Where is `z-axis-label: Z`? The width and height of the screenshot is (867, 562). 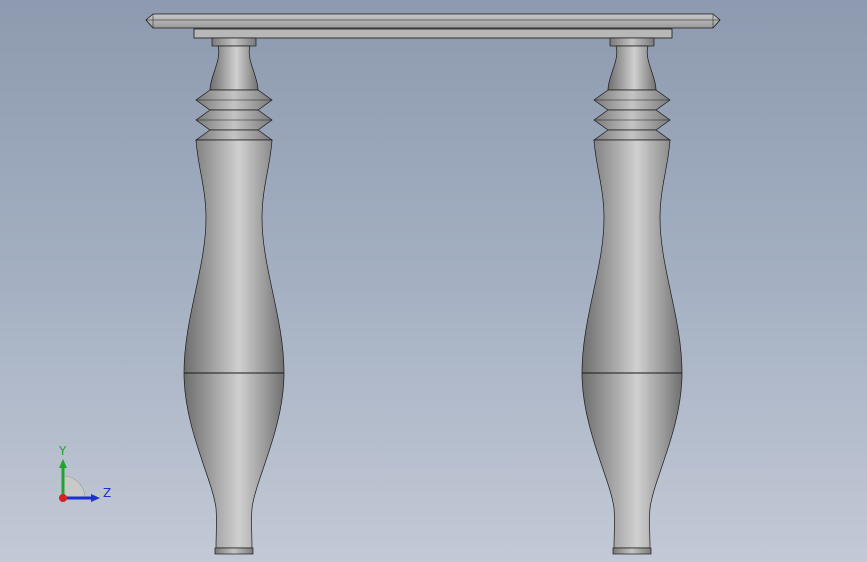
z-axis-label: Z is located at coordinates (107, 493).